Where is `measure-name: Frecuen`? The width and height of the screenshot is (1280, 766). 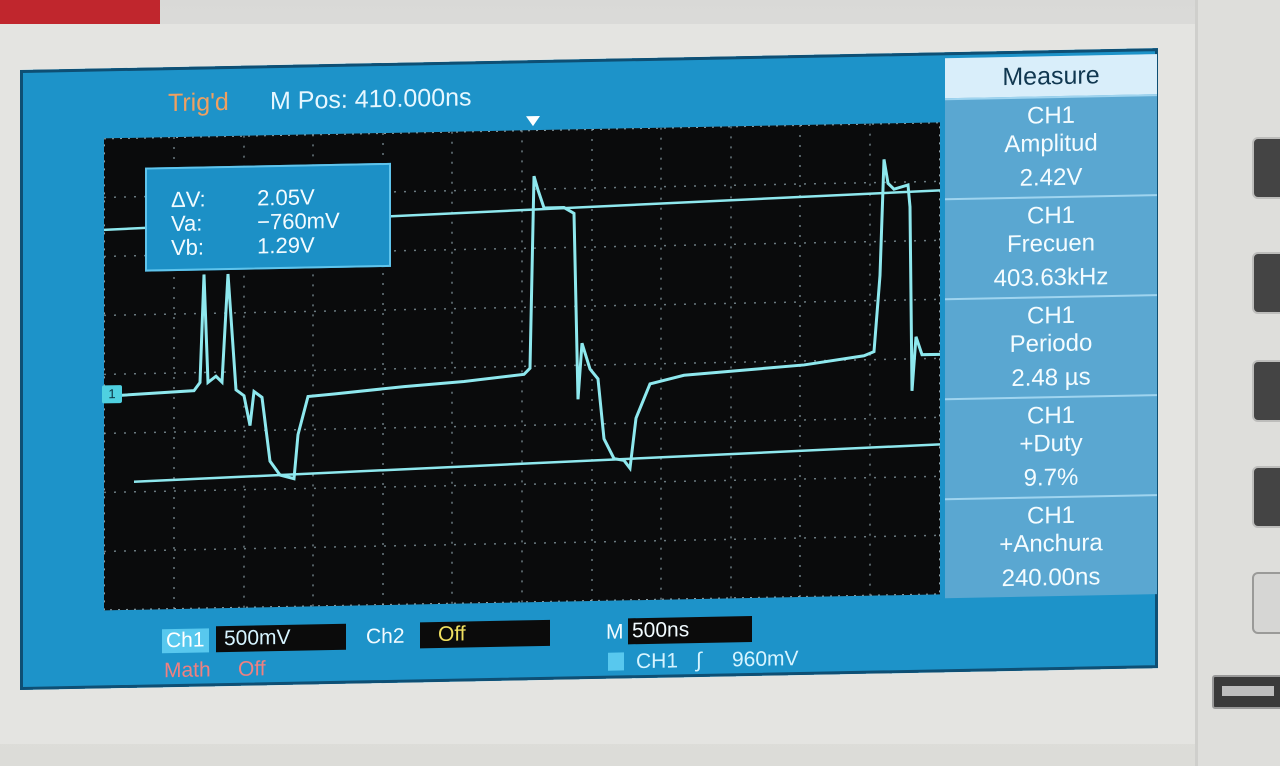
measure-name: Frecuen is located at coordinates (1051, 244).